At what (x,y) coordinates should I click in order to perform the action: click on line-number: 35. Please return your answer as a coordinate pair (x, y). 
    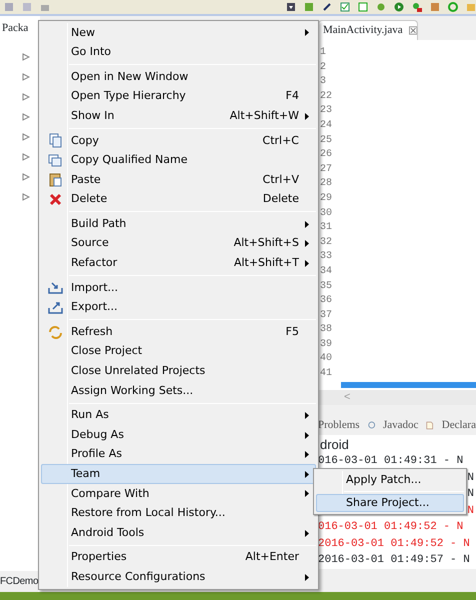
    Looking at the image, I should click on (327, 287).